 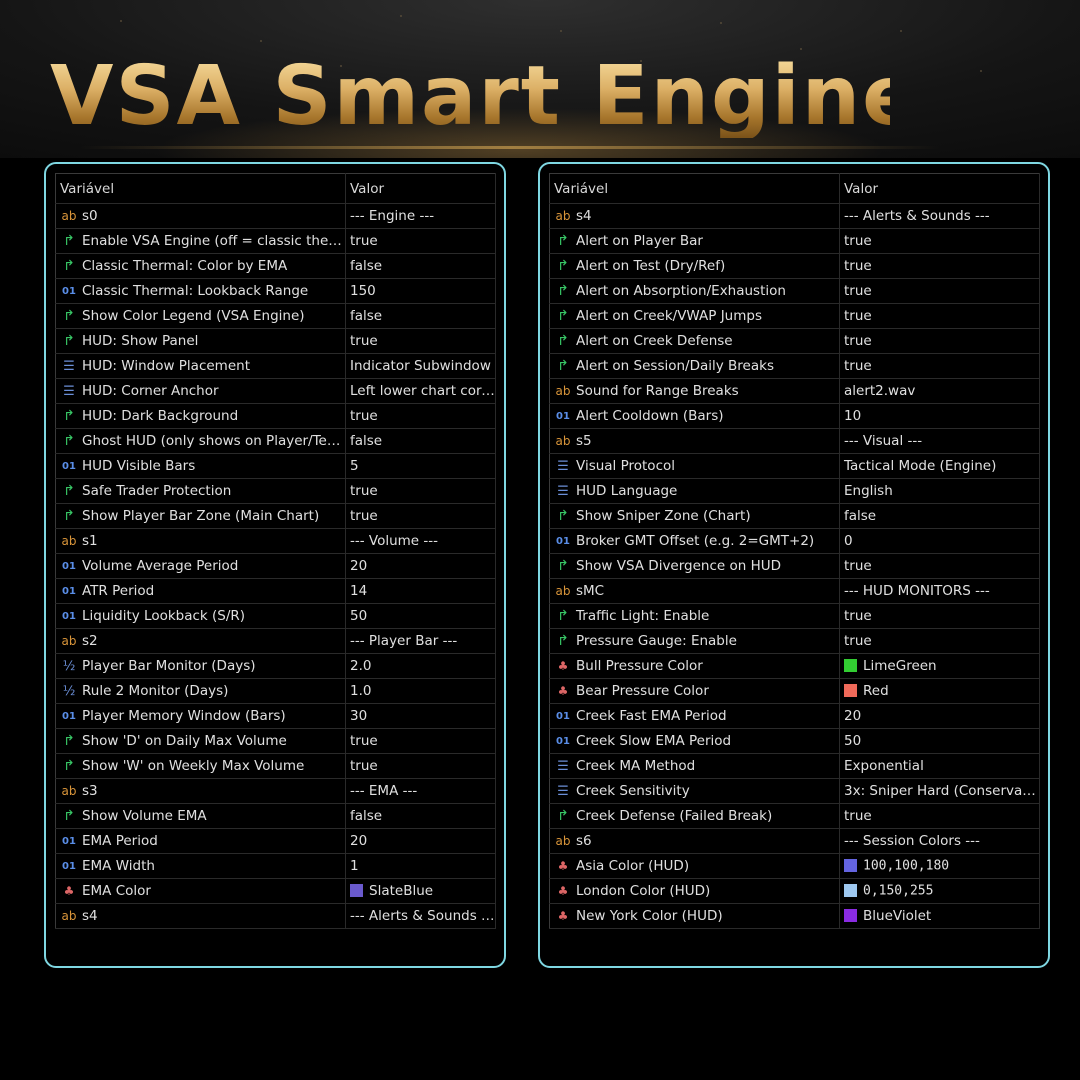 What do you see at coordinates (420, 891) in the screenshot?
I see `value-cell: SlateBlue` at bounding box center [420, 891].